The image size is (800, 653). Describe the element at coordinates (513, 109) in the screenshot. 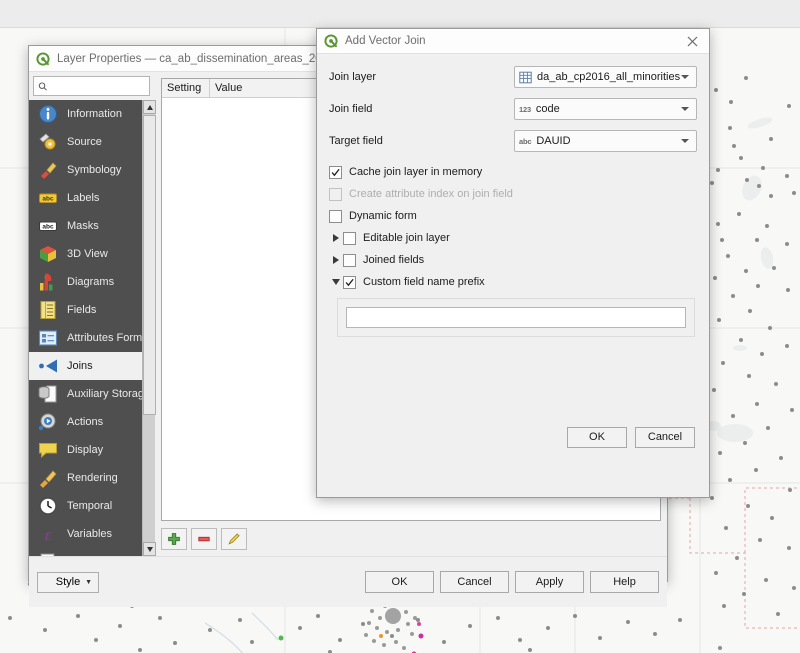

I see `join-field-row: Join field 123 code` at that location.